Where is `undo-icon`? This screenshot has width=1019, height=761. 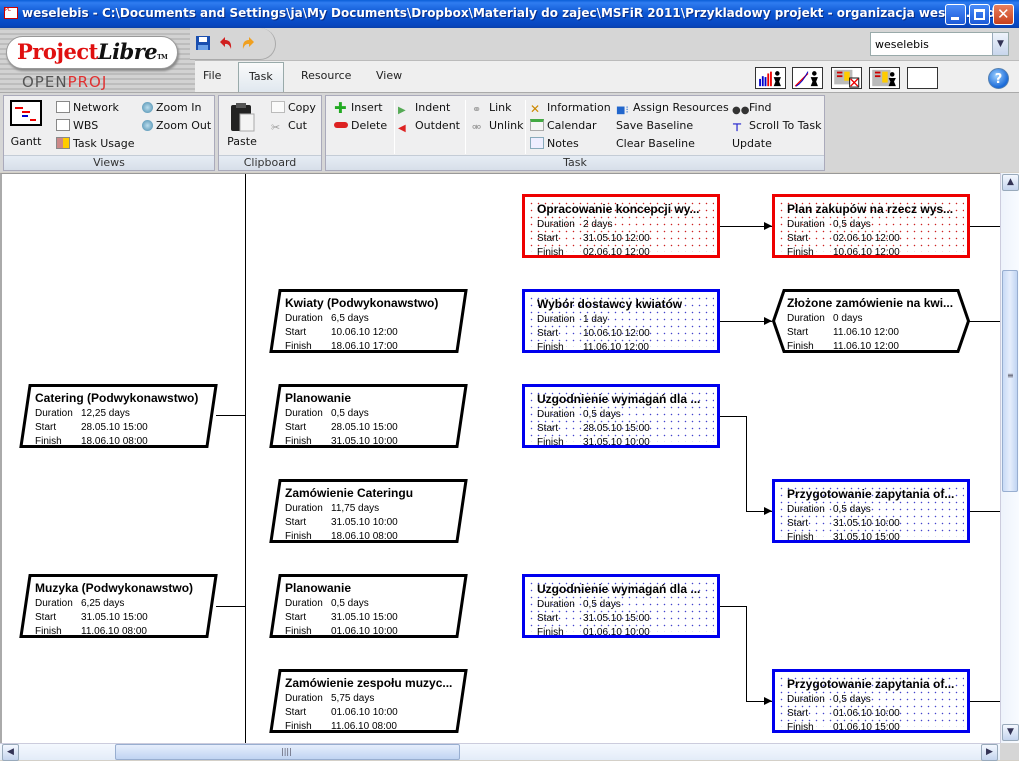 undo-icon is located at coordinates (226, 43).